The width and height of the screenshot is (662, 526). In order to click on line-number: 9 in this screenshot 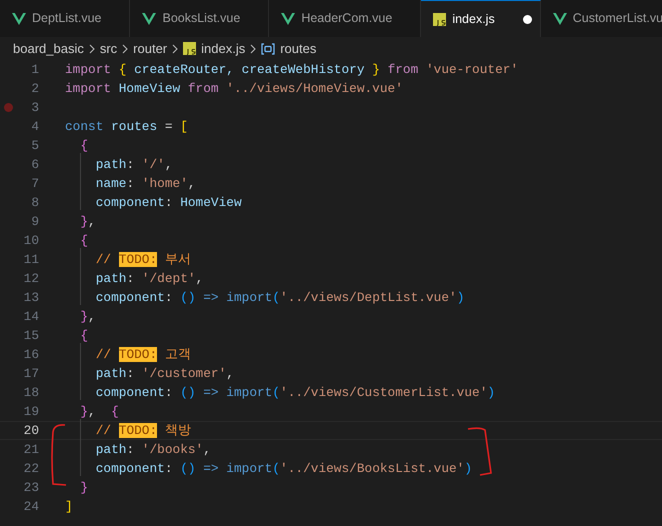, I will do `click(34, 221)`.